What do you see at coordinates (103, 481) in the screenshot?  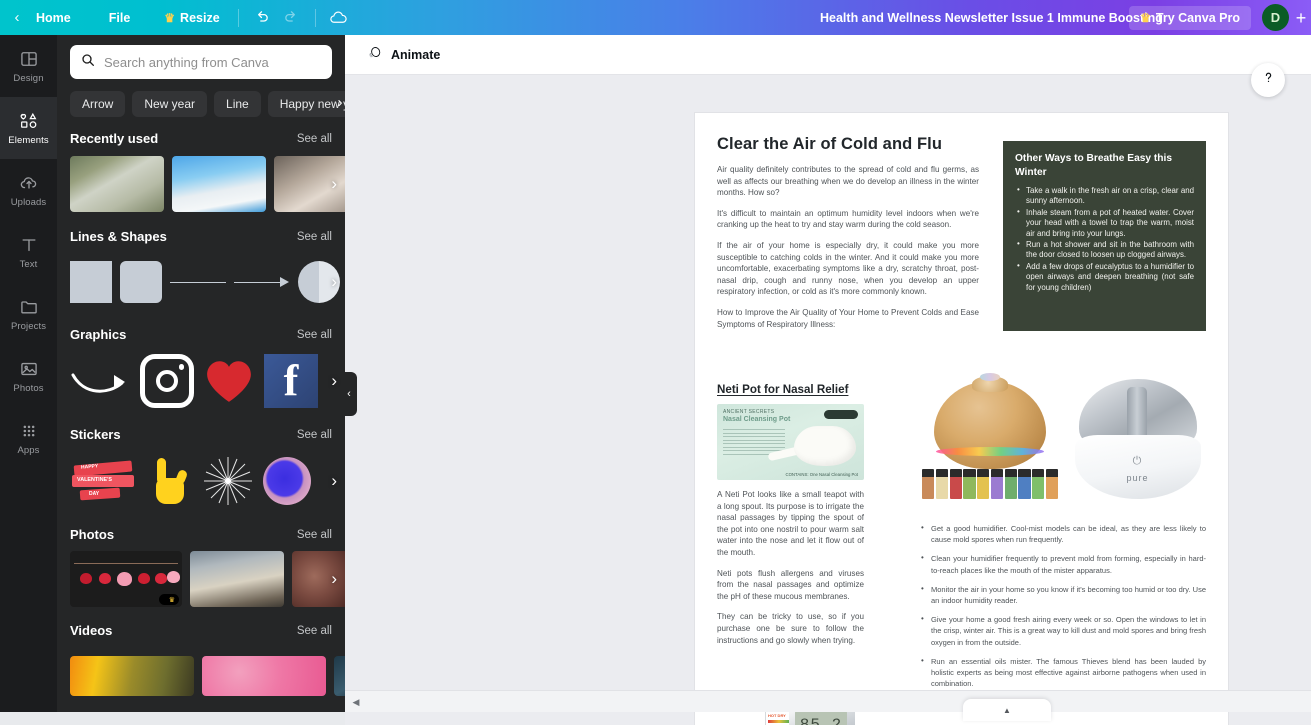 I see `sticker-valentines-banner: HAPPY VALENTINE'S DAY` at bounding box center [103, 481].